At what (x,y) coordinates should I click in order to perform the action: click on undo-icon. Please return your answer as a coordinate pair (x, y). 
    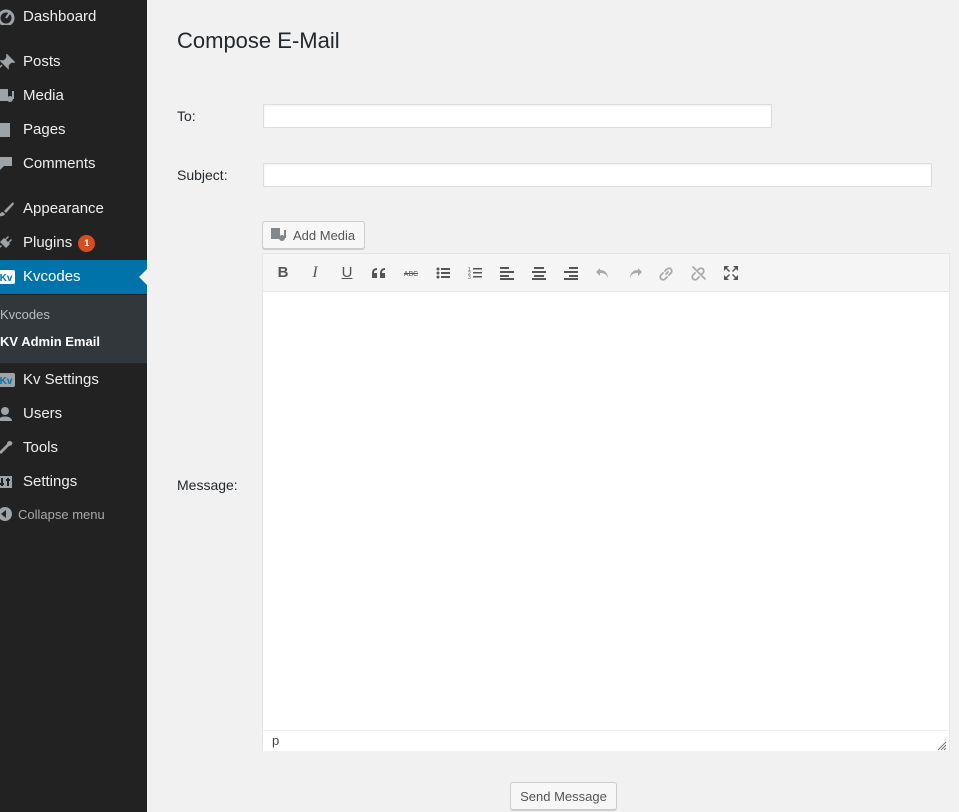
    Looking at the image, I should click on (602, 273).